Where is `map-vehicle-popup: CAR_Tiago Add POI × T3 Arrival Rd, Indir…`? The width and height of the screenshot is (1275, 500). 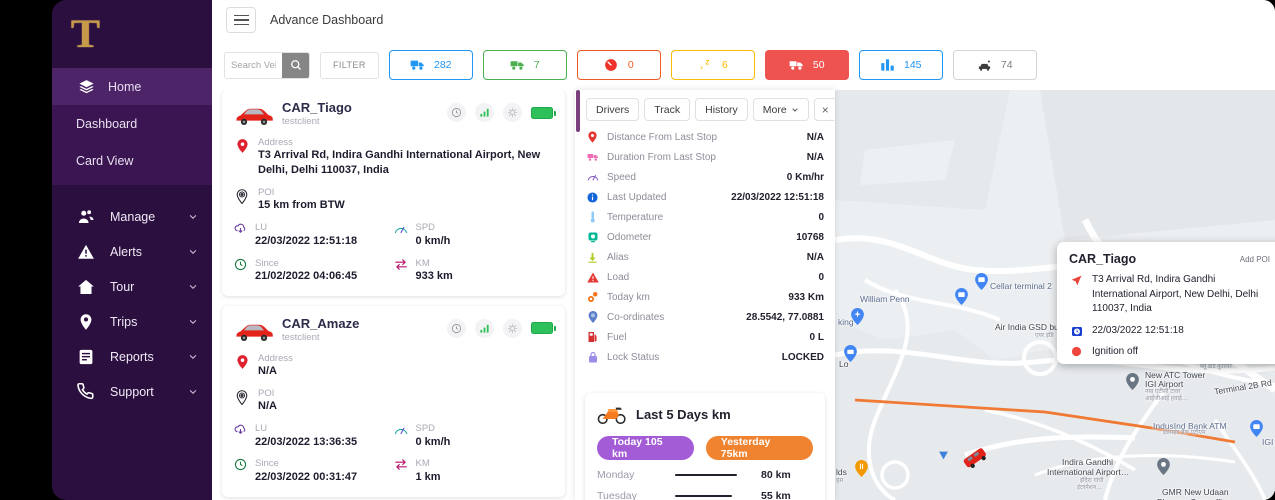 map-vehicle-popup: CAR_Tiago Add POI × T3 Arrival Rd, Indir… is located at coordinates (1166, 303).